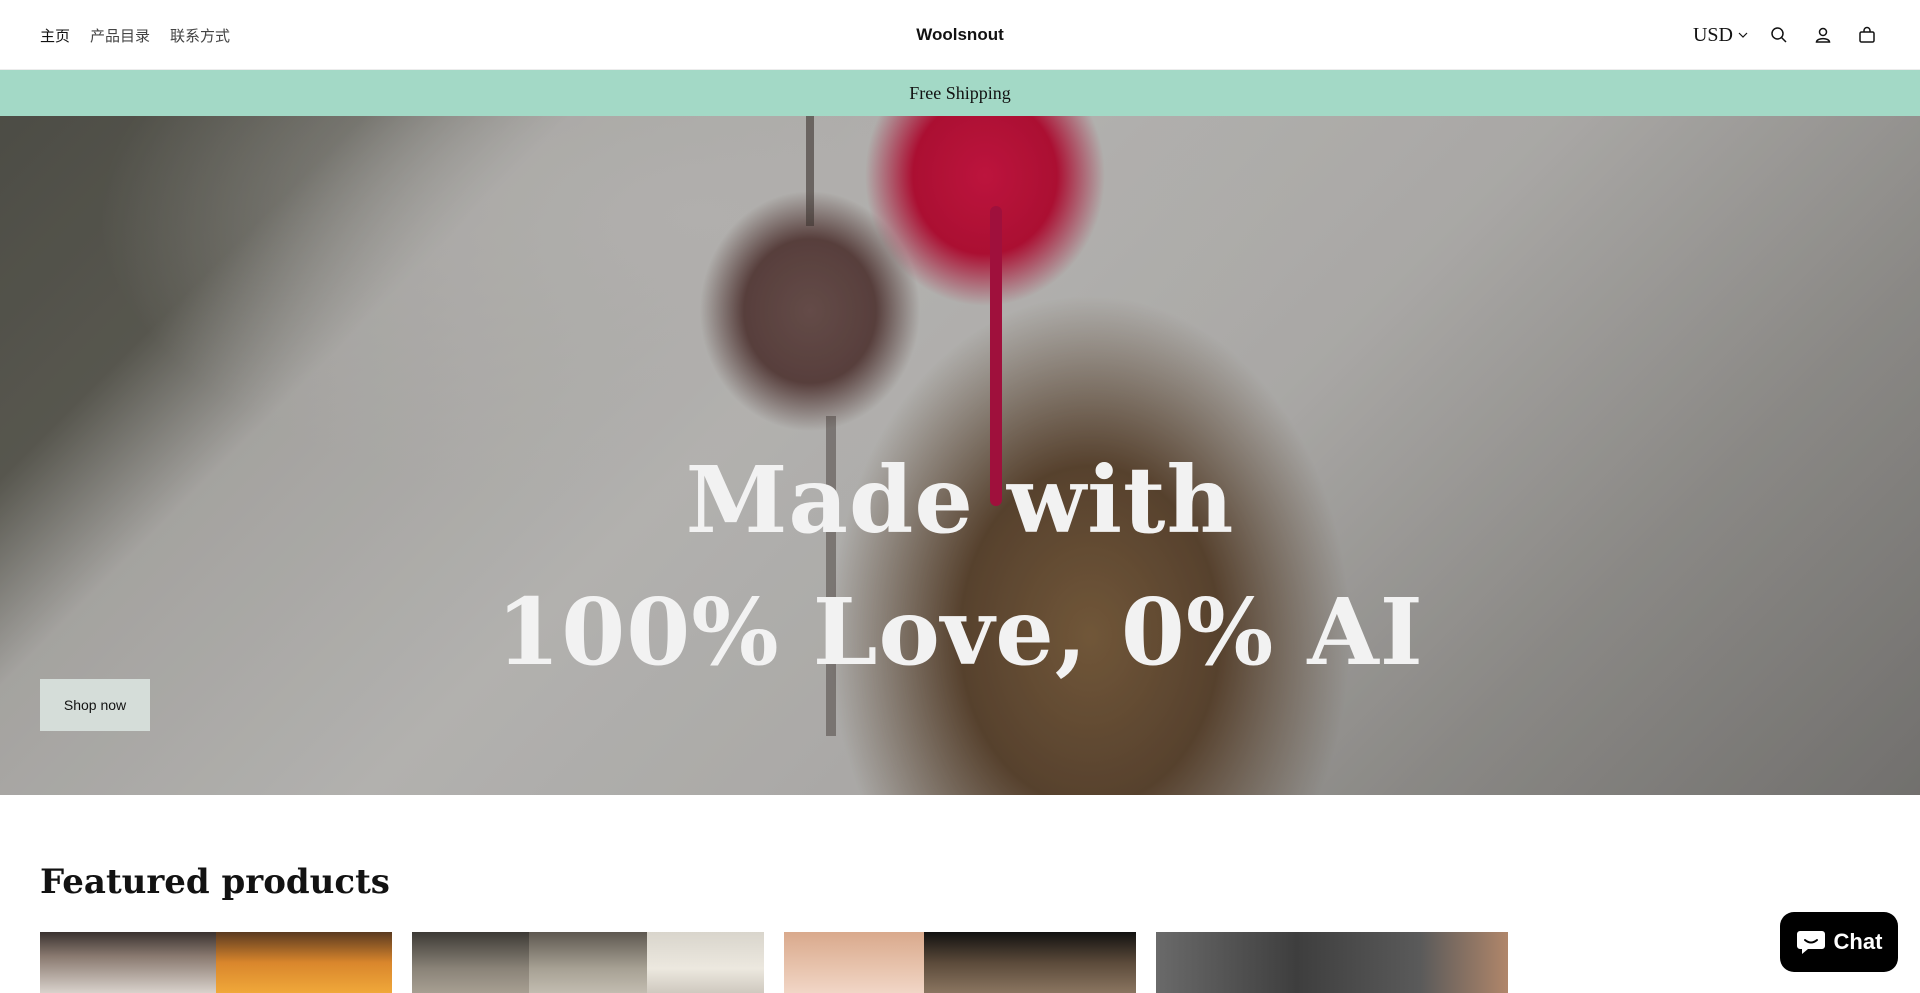 The height and width of the screenshot is (993, 1920). Describe the element at coordinates (1810, 942) in the screenshot. I see `chat-bubble-icon` at that location.